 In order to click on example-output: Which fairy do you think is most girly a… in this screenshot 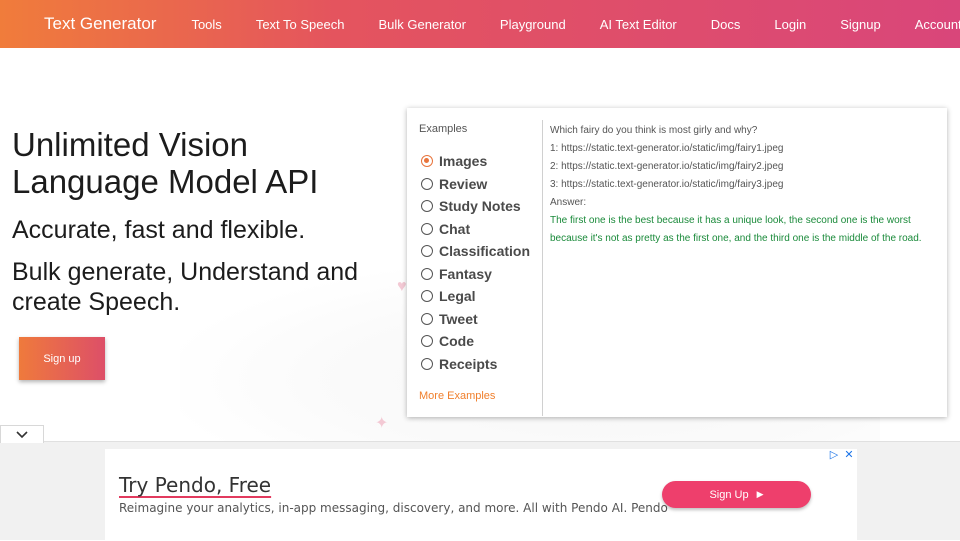, I will do `click(747, 185)`.